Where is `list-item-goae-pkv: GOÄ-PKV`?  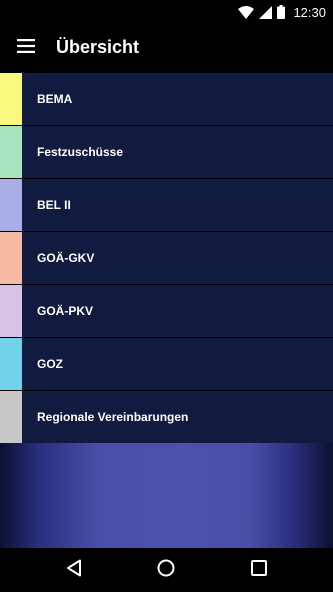
list-item-goae-pkv: GOÄ-PKV is located at coordinates (166, 311).